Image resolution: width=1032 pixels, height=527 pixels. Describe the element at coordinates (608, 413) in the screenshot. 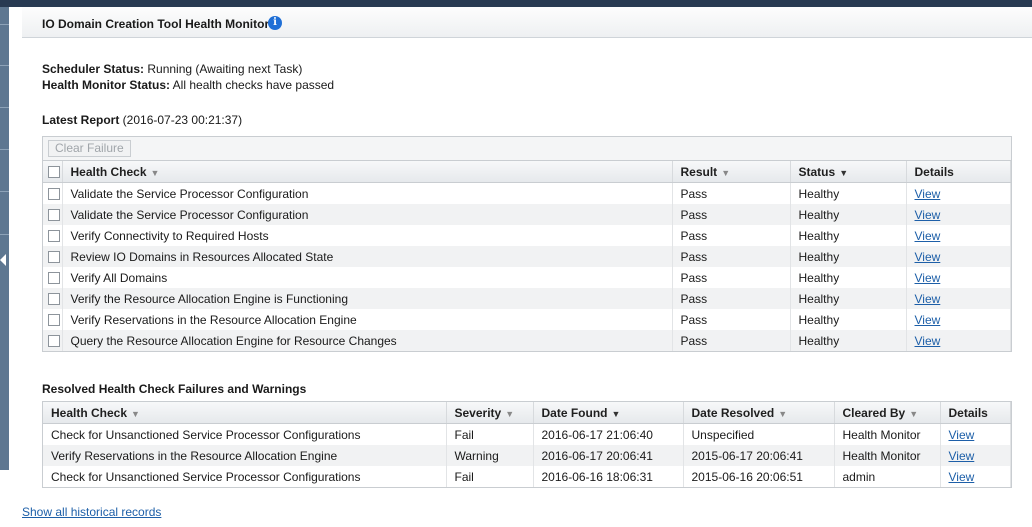

I see `col-date-found: Date Found ▼` at that location.